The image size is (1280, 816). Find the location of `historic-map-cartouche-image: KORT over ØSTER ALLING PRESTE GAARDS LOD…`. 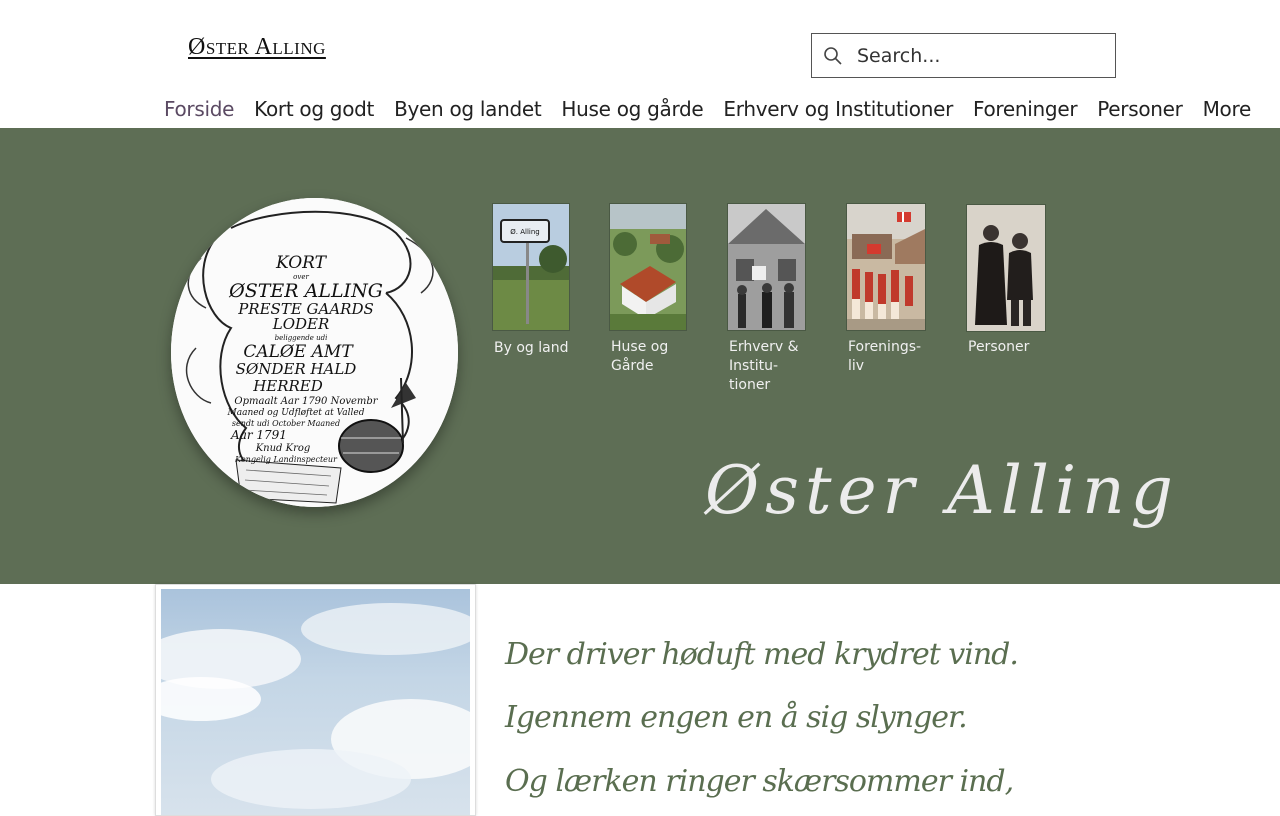

historic-map-cartouche-image: KORT over ØSTER ALLING PRESTE GAARDS LOD… is located at coordinates (314, 352).